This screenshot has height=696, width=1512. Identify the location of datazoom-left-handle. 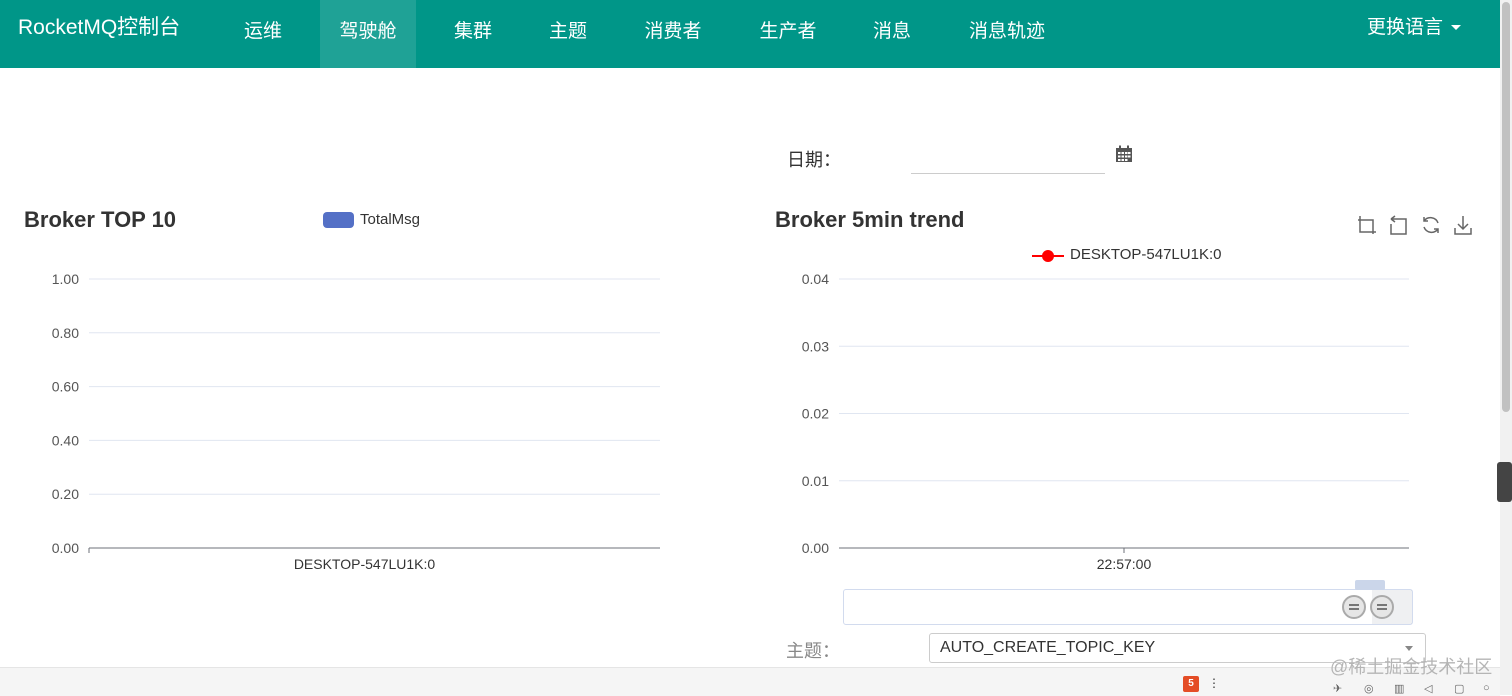
(1354, 607).